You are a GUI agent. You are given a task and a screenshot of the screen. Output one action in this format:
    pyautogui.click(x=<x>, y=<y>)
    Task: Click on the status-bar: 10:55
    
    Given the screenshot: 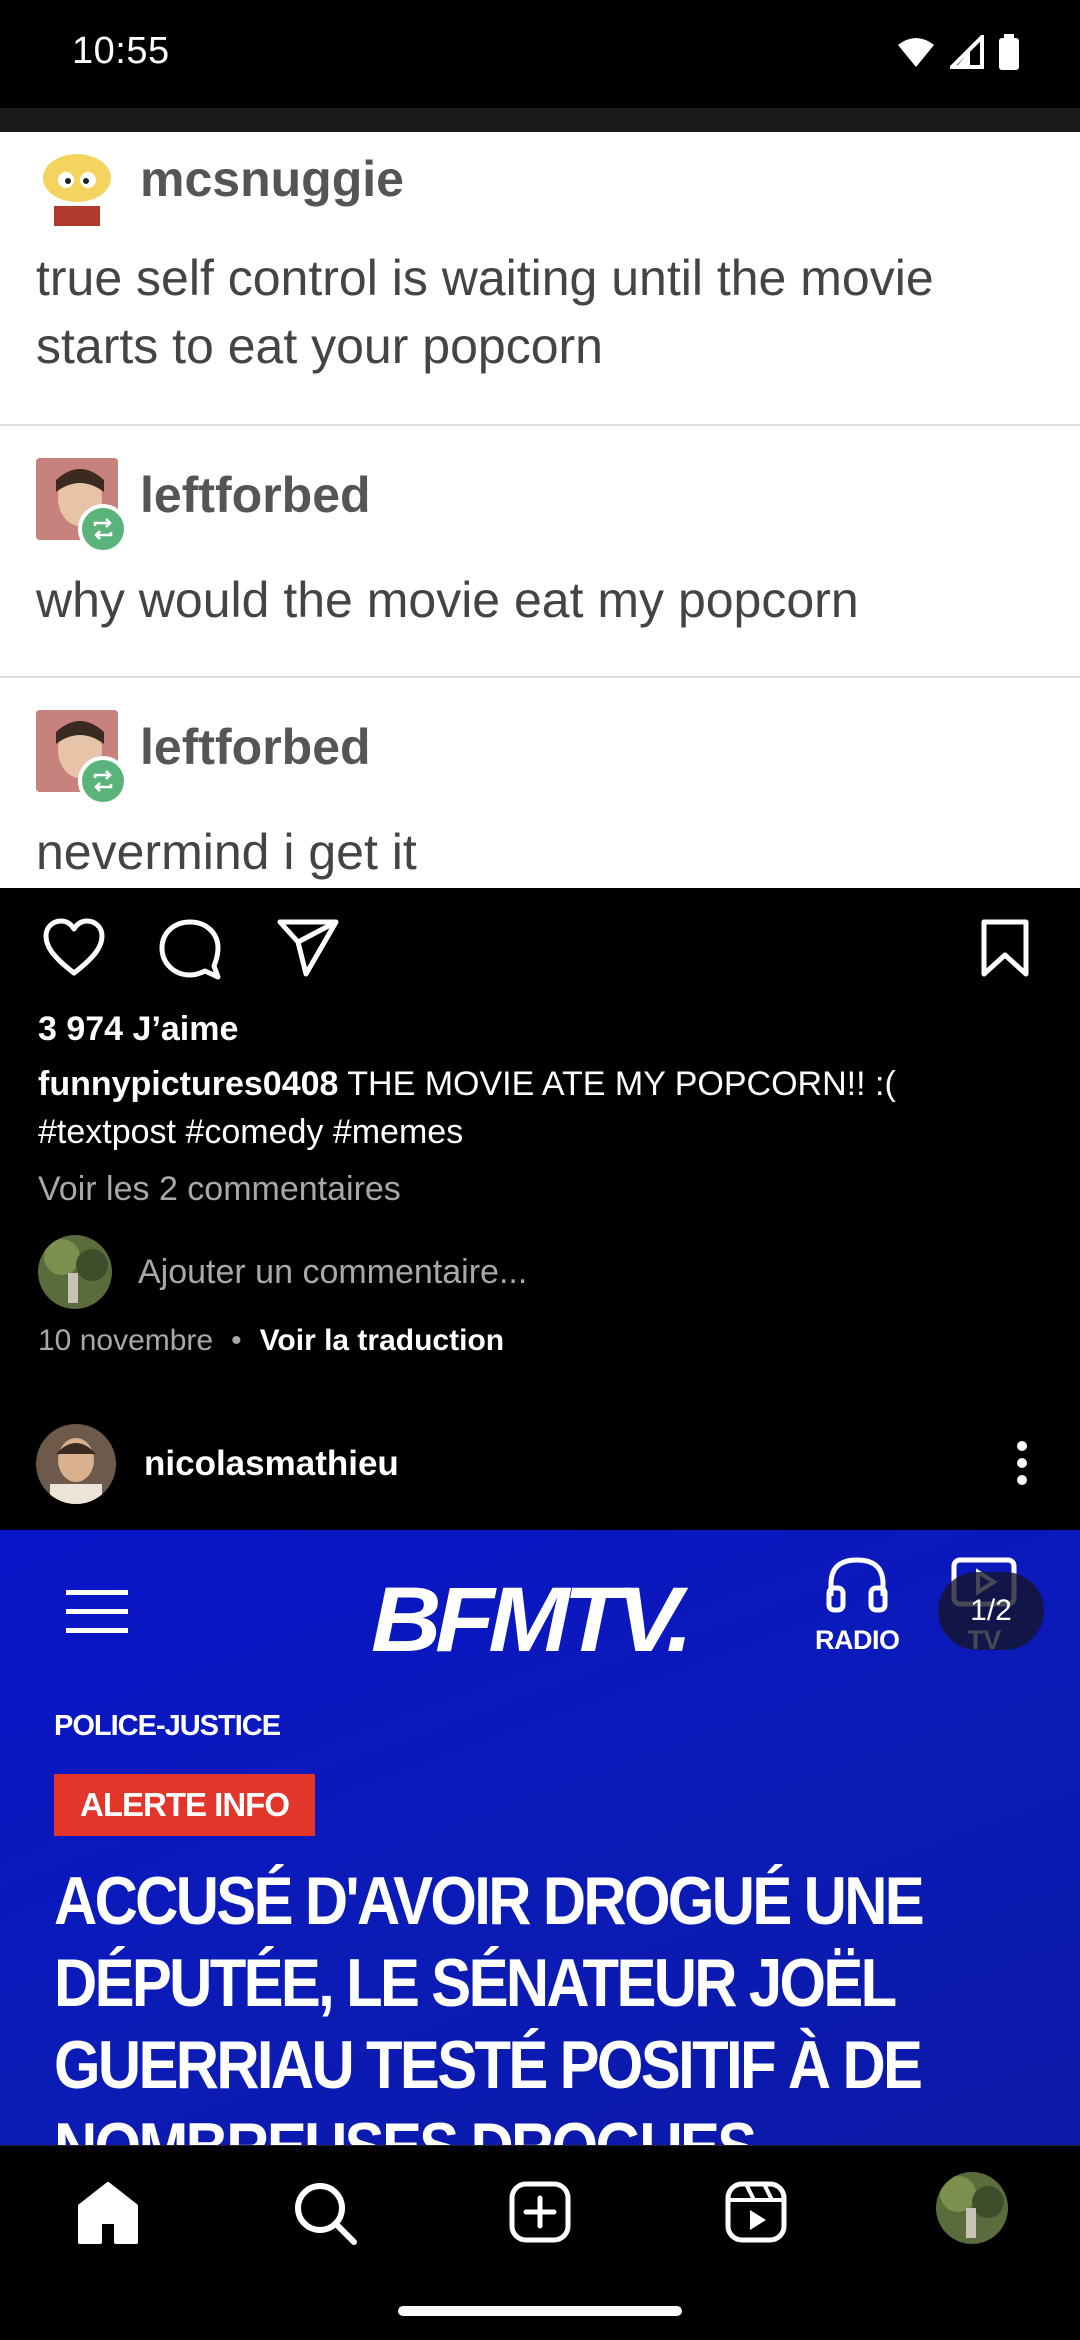 What is the action you would take?
    pyautogui.click(x=540, y=54)
    